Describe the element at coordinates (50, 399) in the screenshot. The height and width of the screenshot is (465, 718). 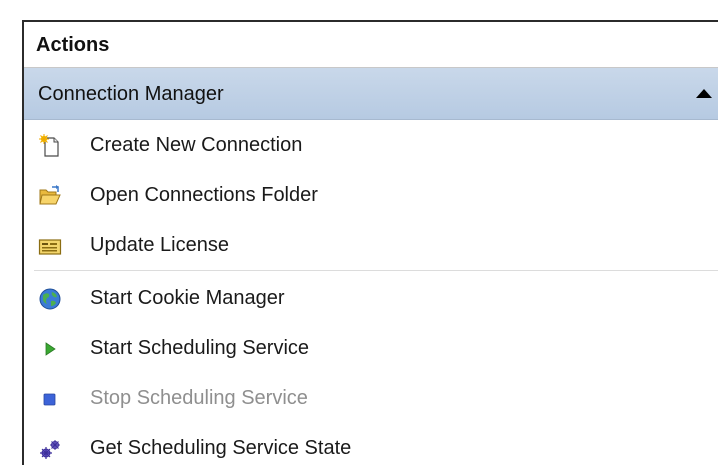
I see `stop-icon` at that location.